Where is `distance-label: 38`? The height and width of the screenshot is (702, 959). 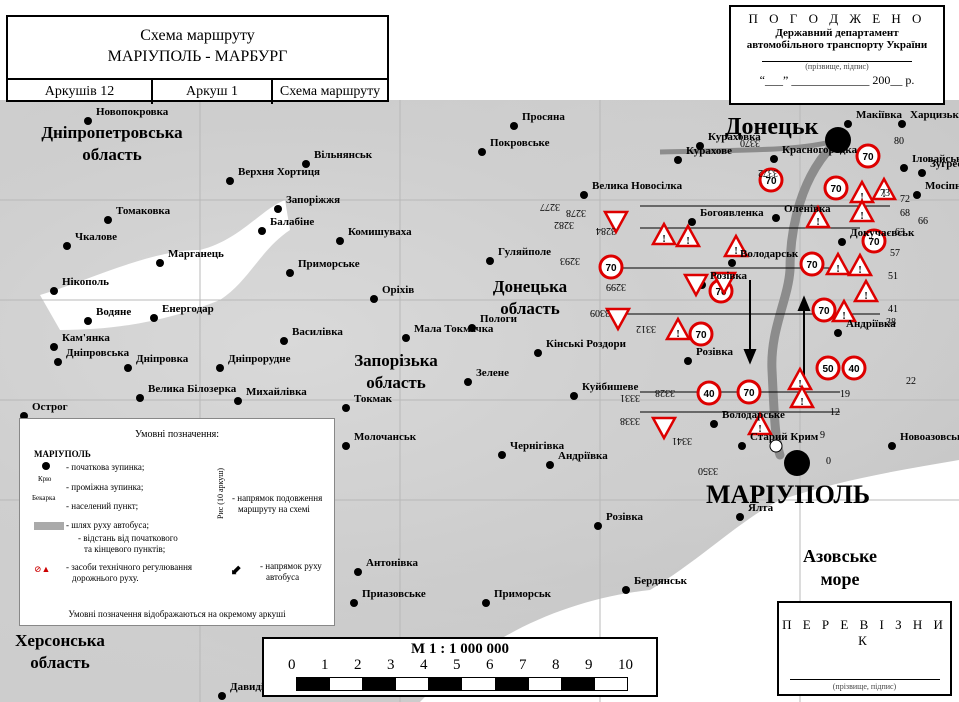 distance-label: 38 is located at coordinates (891, 322).